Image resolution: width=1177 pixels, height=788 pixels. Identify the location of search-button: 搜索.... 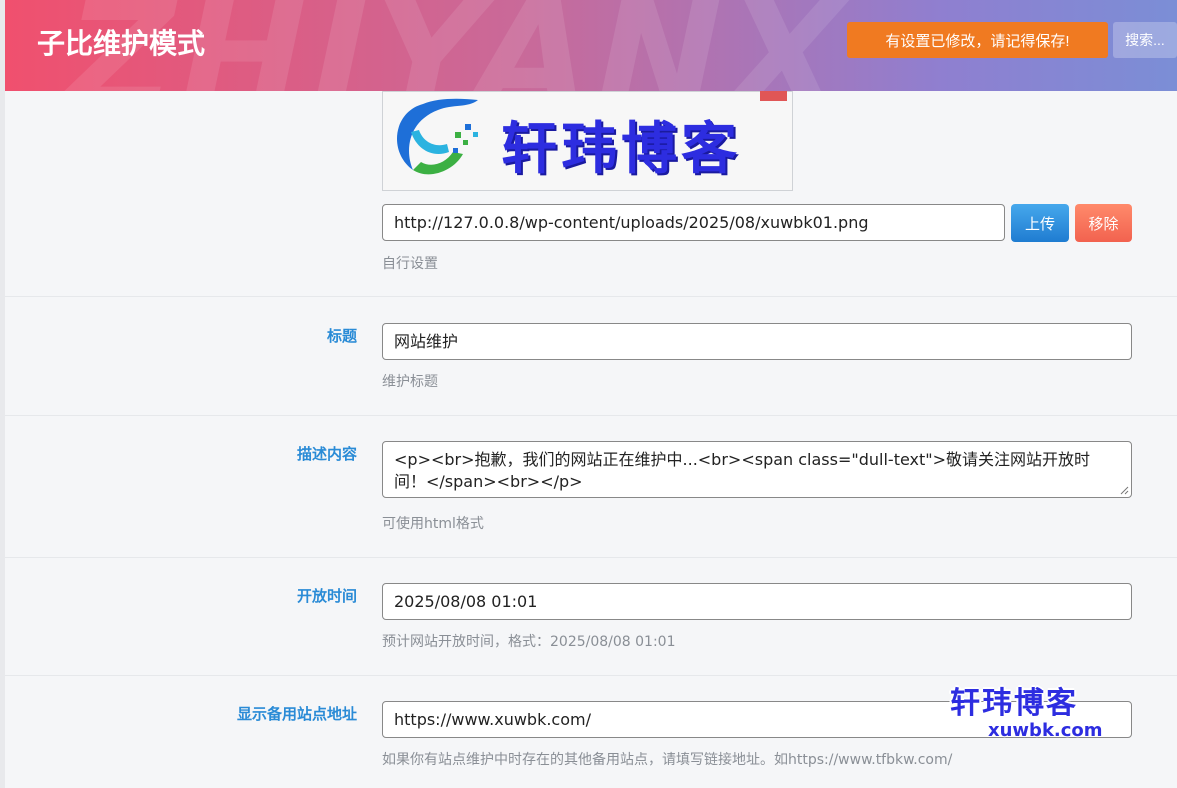
(1145, 40).